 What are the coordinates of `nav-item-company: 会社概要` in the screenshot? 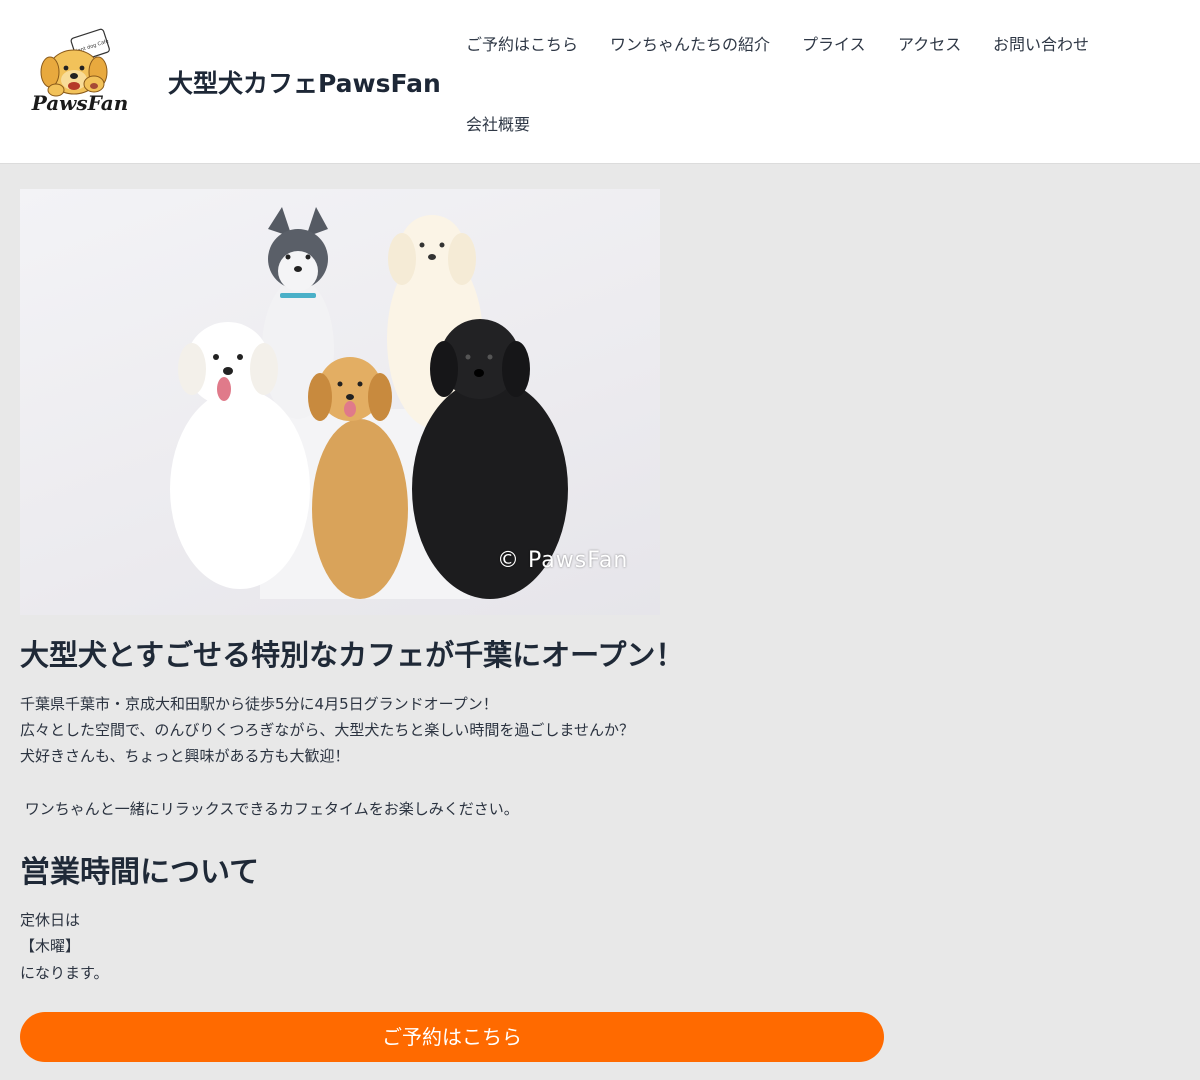 It's located at (498, 123).